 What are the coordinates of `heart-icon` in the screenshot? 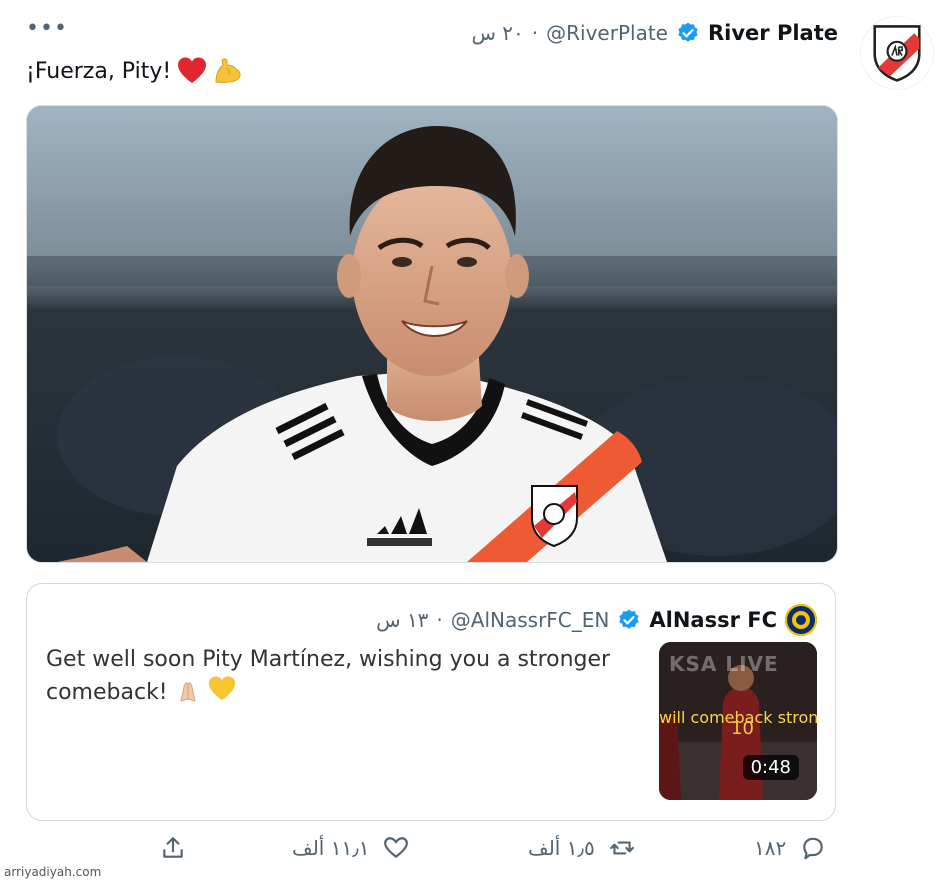 It's located at (396, 848).